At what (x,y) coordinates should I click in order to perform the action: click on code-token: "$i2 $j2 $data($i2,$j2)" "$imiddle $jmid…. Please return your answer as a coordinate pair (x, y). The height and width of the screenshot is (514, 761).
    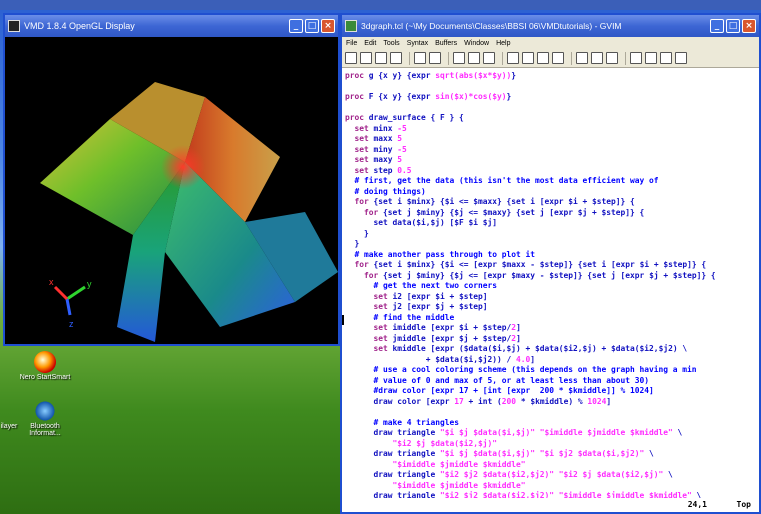
    Looking at the image, I should click on (566, 494).